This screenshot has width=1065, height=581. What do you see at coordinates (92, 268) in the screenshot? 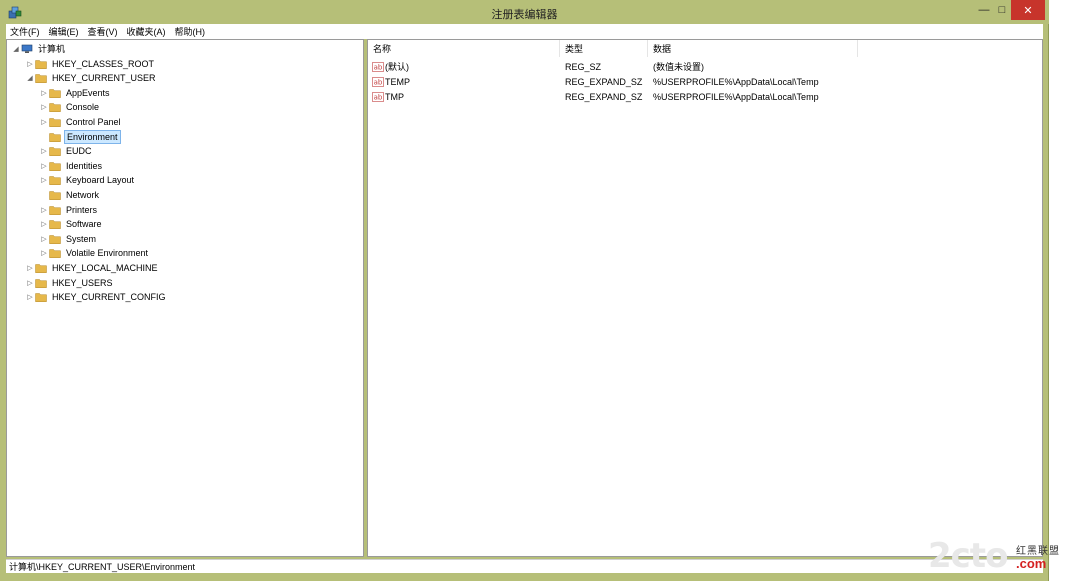
I see `tree-item: ▷ HKEY_LOCAL_MACHINE` at bounding box center [92, 268].